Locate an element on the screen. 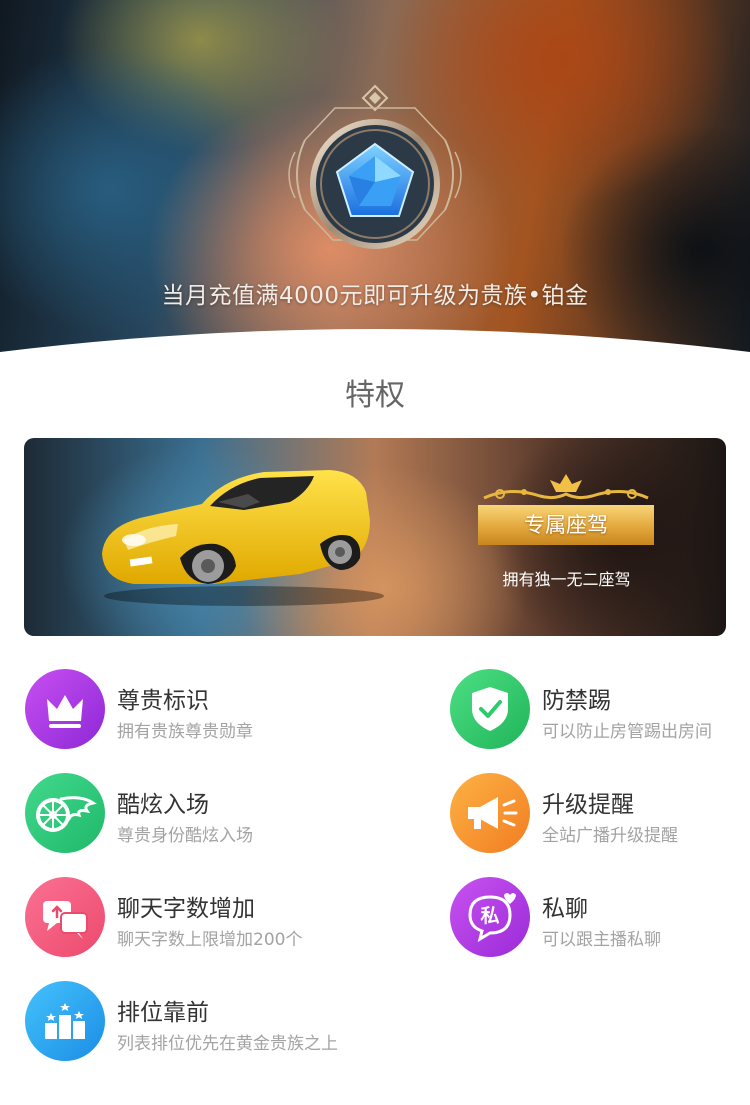  chat-bubbles-icon is located at coordinates (65, 917).